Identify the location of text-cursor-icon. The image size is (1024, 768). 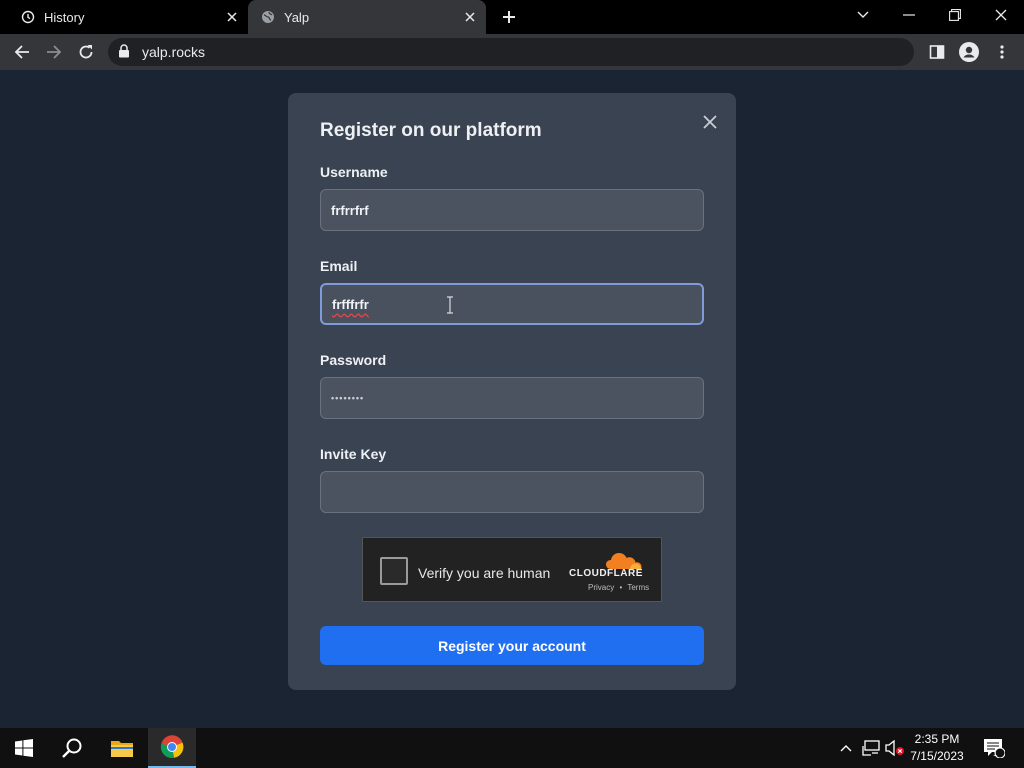
(450, 306).